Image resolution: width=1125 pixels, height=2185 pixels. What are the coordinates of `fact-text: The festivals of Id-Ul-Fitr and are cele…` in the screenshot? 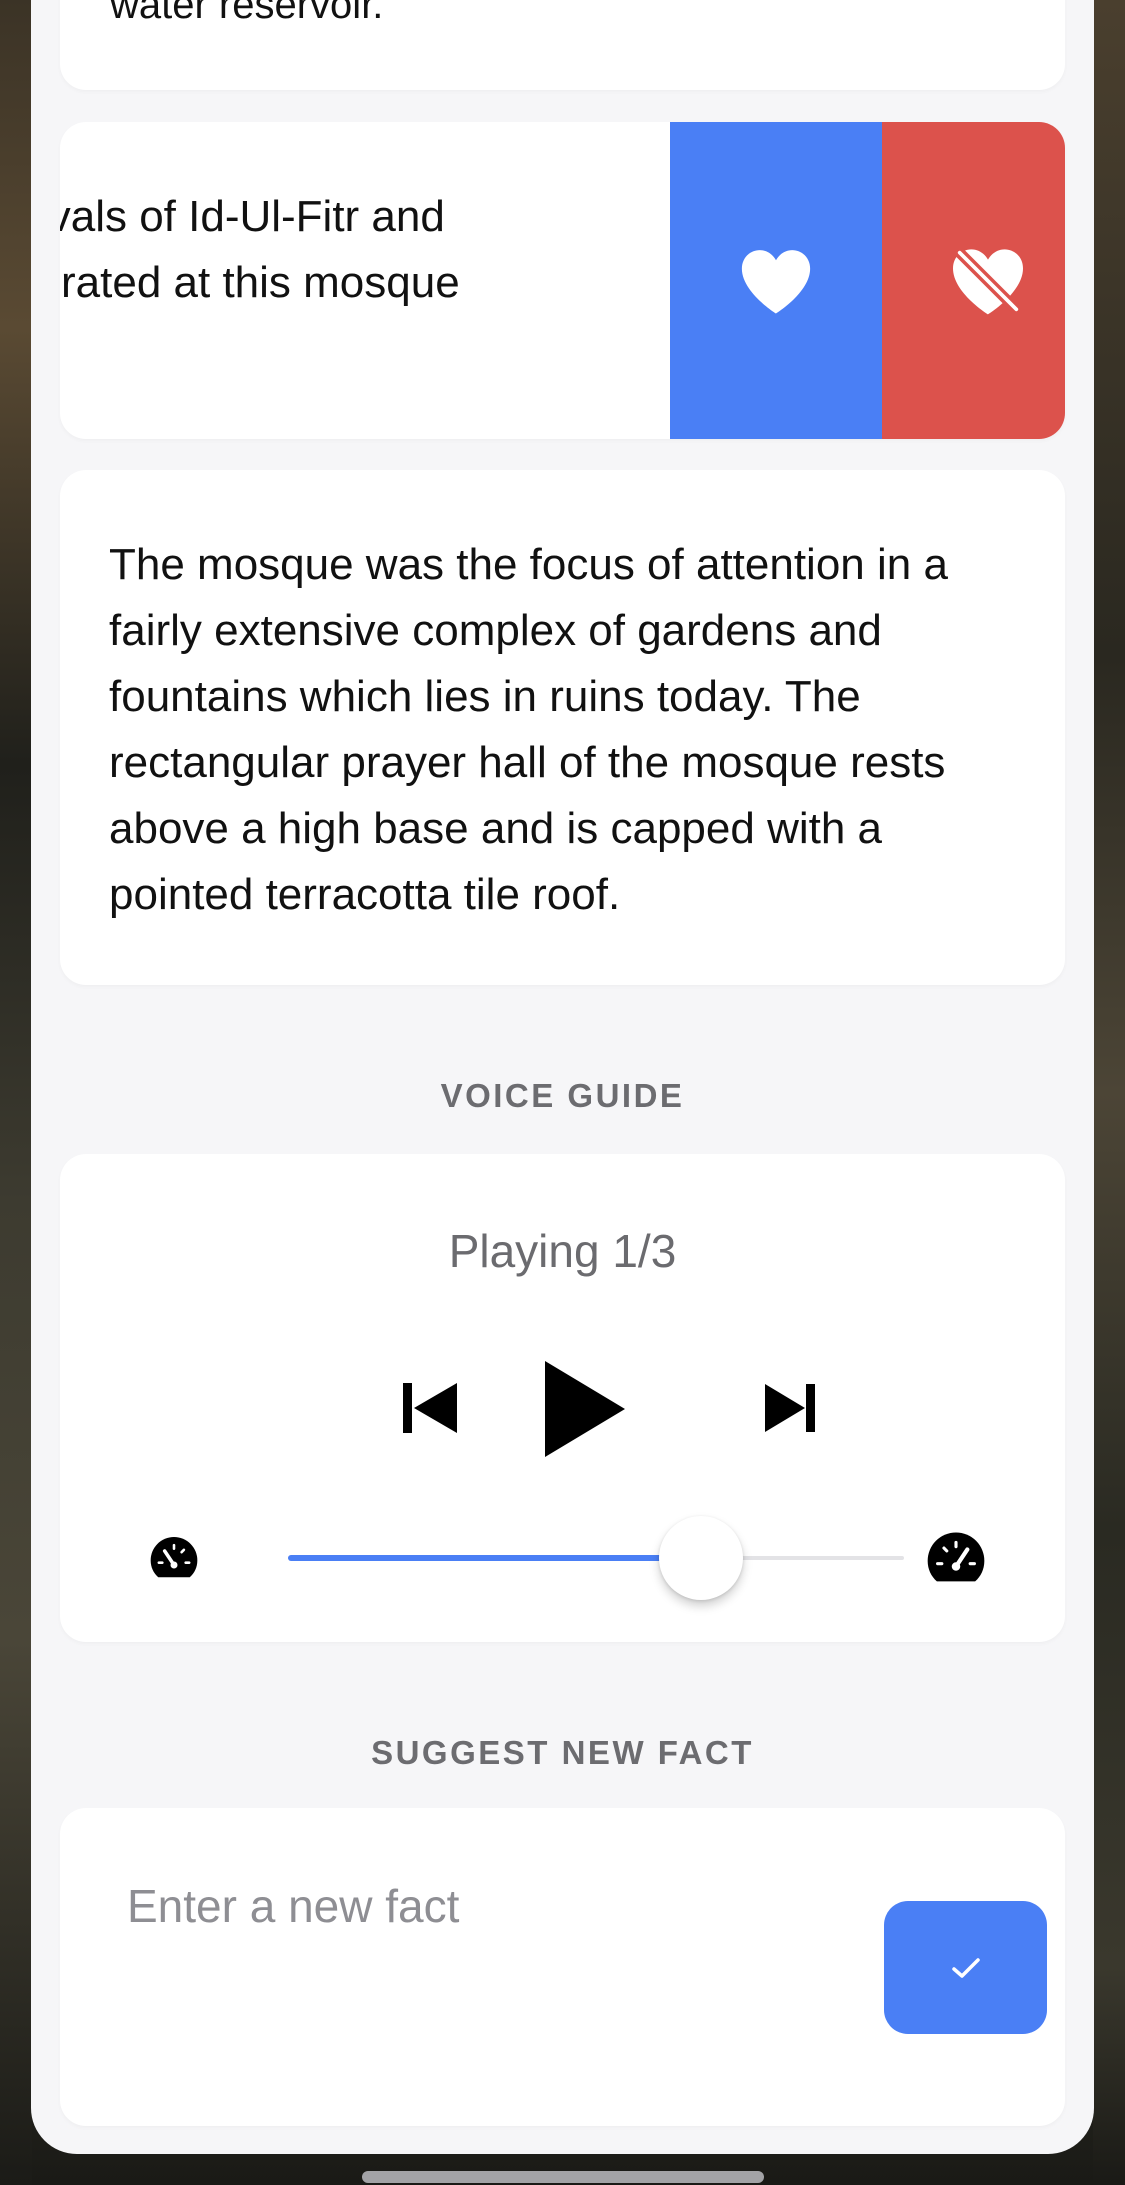 It's located at (355, 250).